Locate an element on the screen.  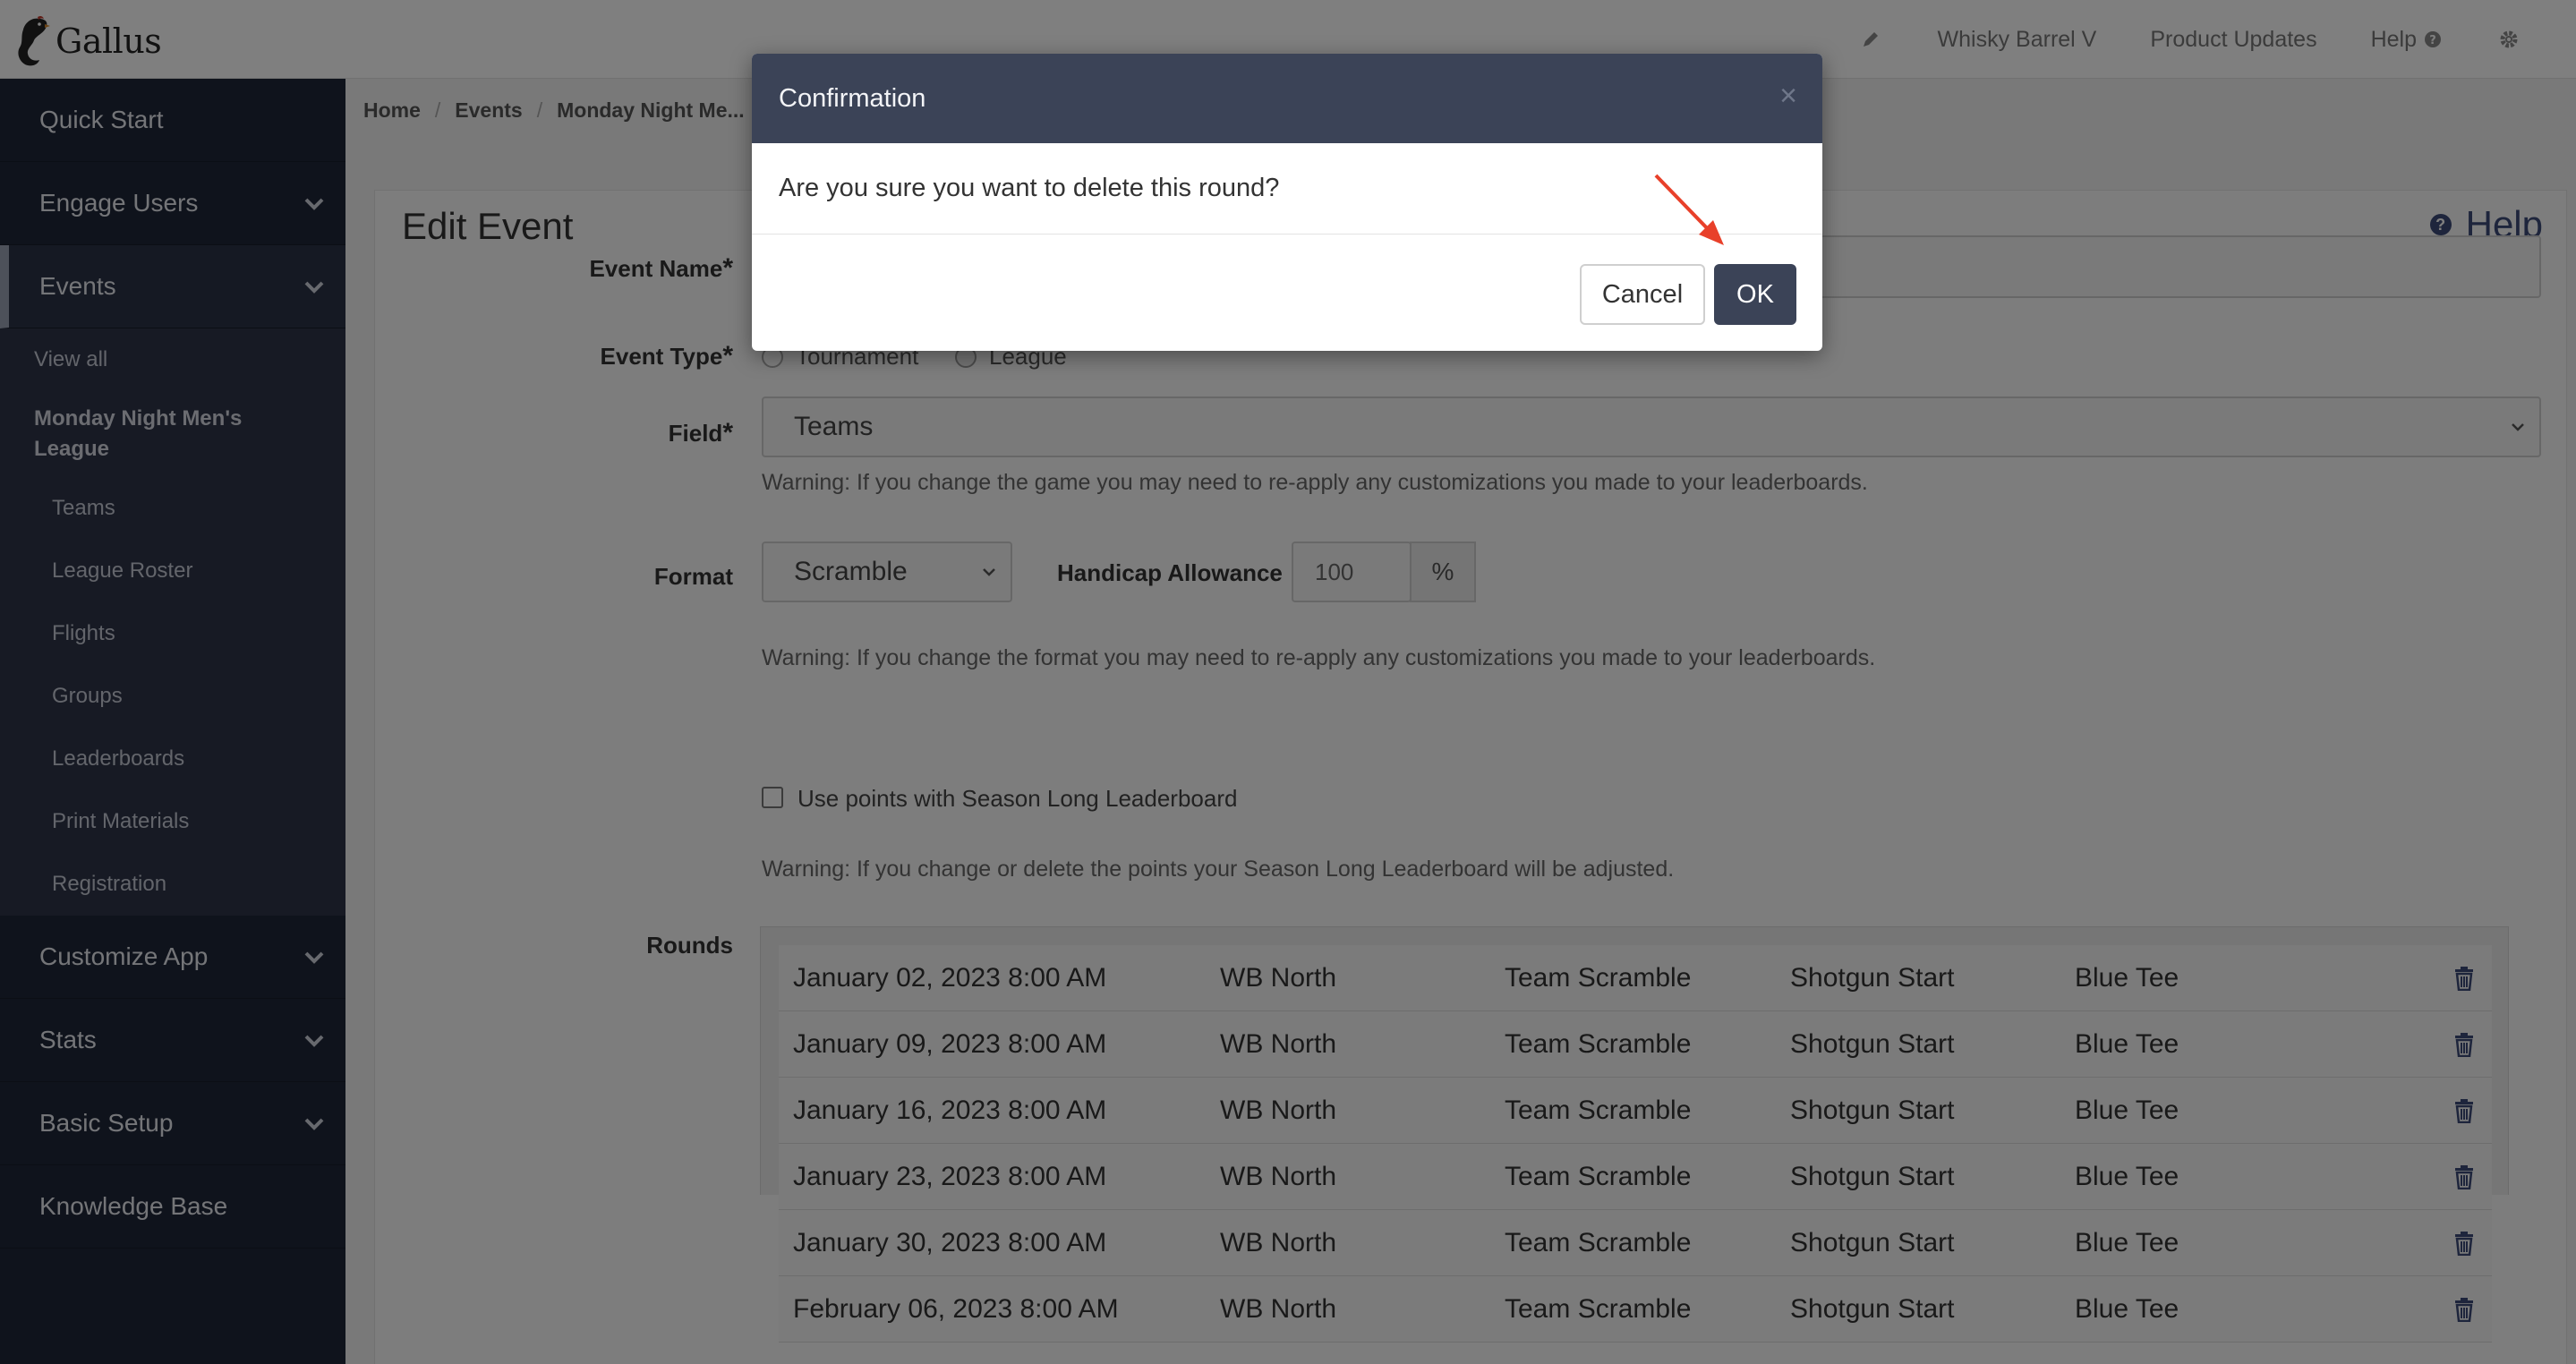
dialog-title: Confirmation is located at coordinates (852, 98).